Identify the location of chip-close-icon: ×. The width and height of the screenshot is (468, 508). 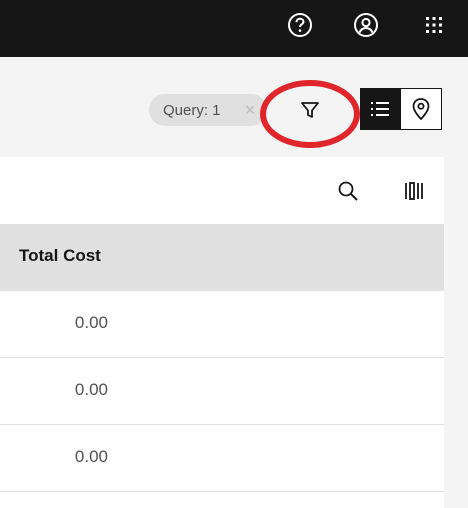
(250, 110).